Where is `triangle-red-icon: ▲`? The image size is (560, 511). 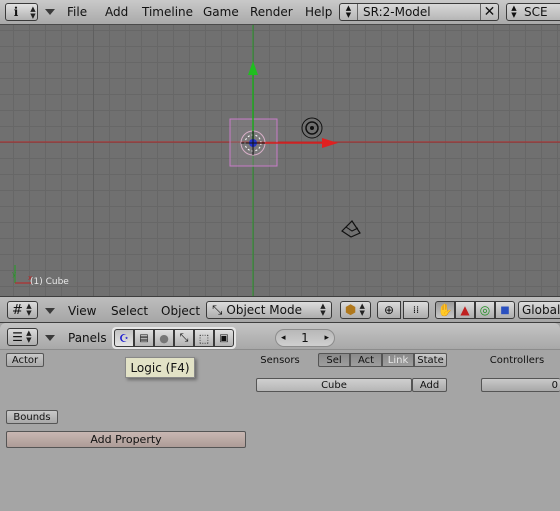
triangle-red-icon: ▲ is located at coordinates (465, 310).